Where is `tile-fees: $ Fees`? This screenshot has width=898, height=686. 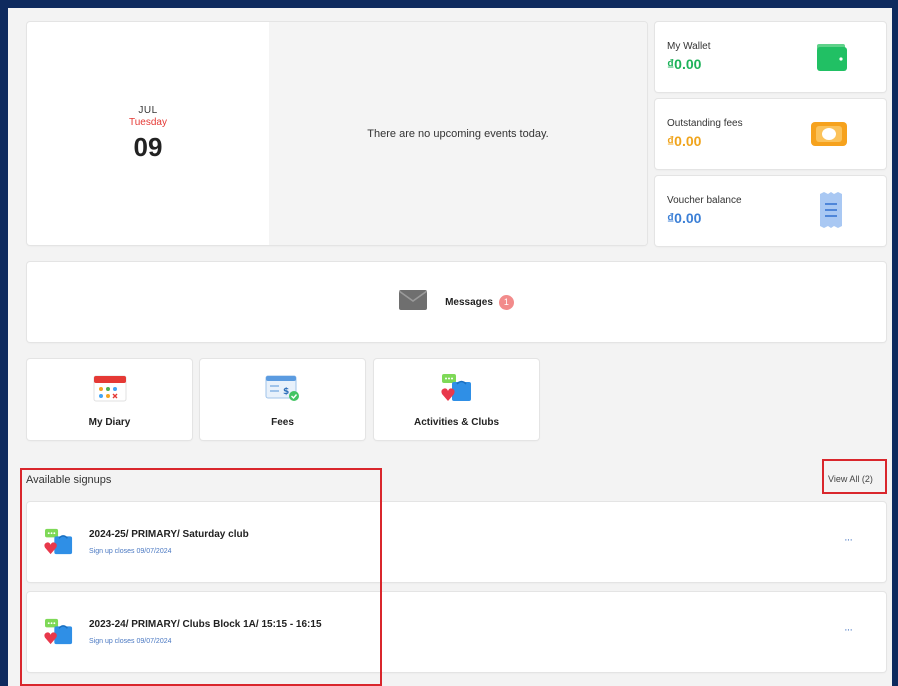
tile-fees: $ Fees is located at coordinates (282, 399).